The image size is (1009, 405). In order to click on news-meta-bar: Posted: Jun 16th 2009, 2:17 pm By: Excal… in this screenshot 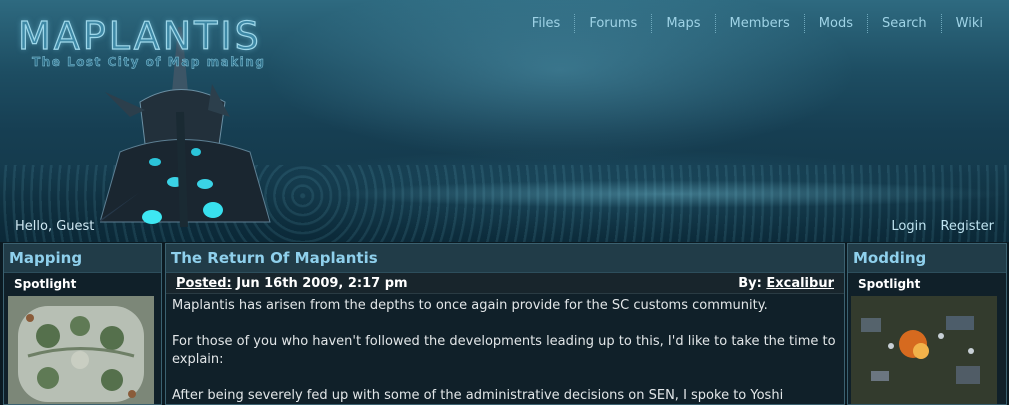, I will do `click(505, 283)`.